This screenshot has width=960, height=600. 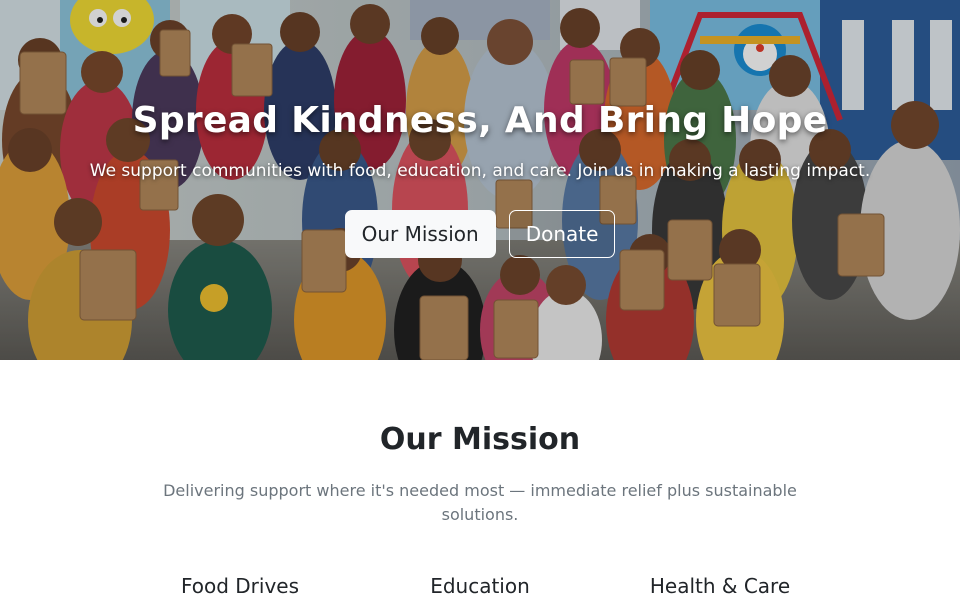 I want to click on feature-education-title: Education, so click(x=480, y=586).